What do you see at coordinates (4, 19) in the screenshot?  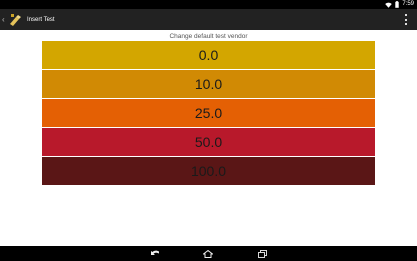 I see `up-caret-icon: ‹` at bounding box center [4, 19].